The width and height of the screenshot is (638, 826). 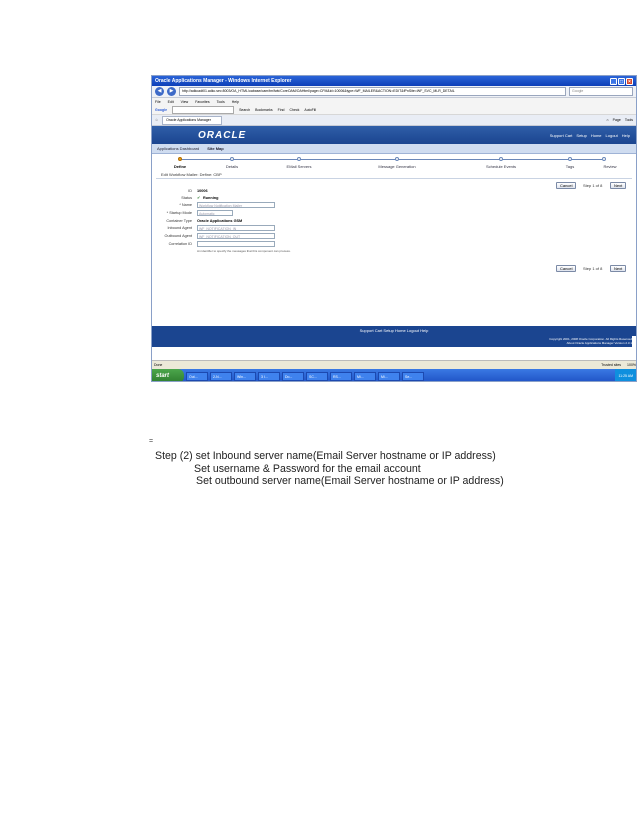 I want to click on home-icon: ⌂, so click(x=608, y=120).